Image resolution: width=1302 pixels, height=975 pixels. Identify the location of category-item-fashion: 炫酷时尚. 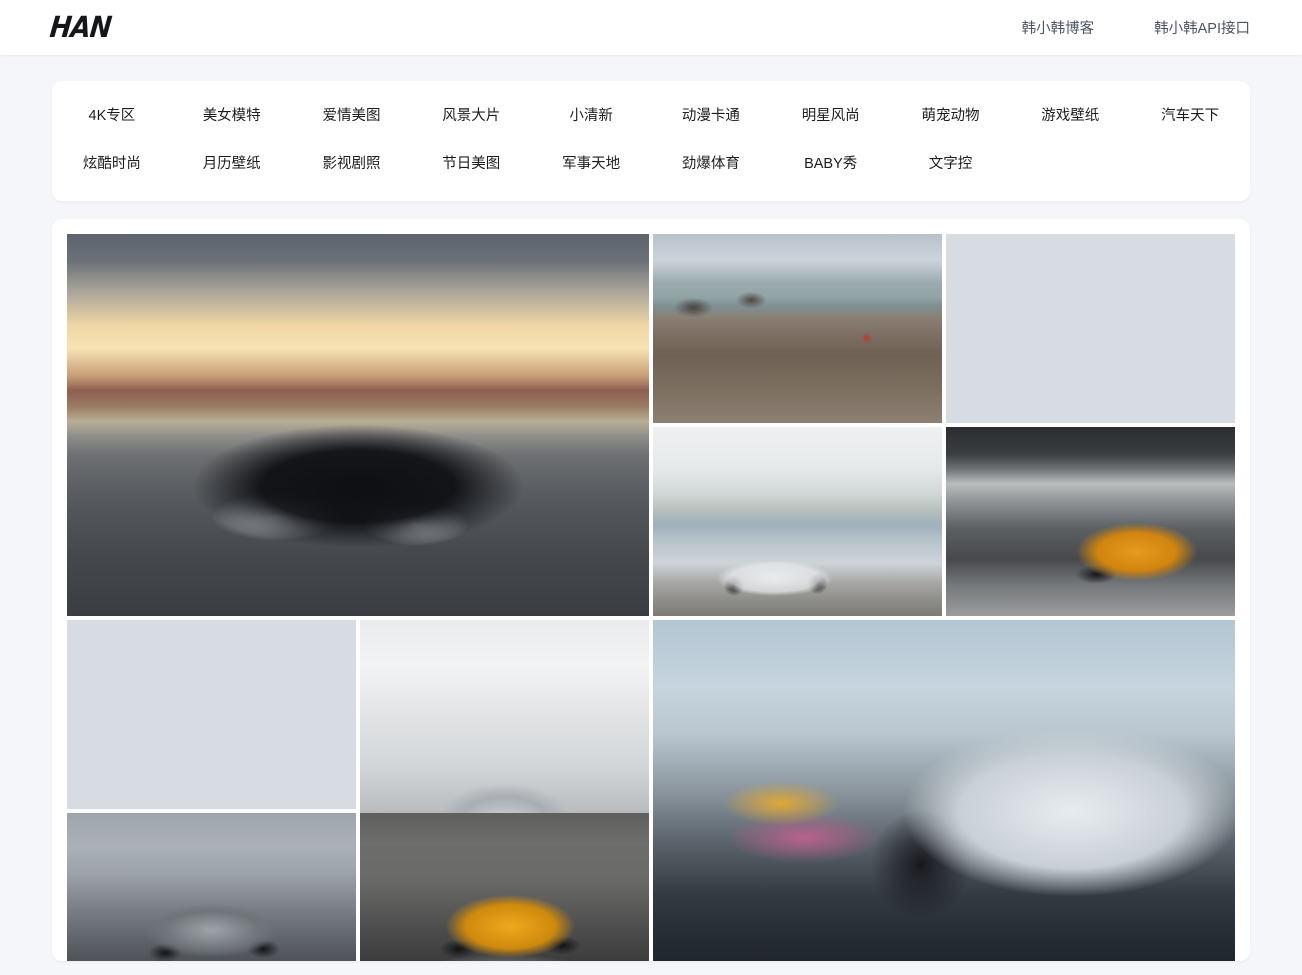
(112, 164).